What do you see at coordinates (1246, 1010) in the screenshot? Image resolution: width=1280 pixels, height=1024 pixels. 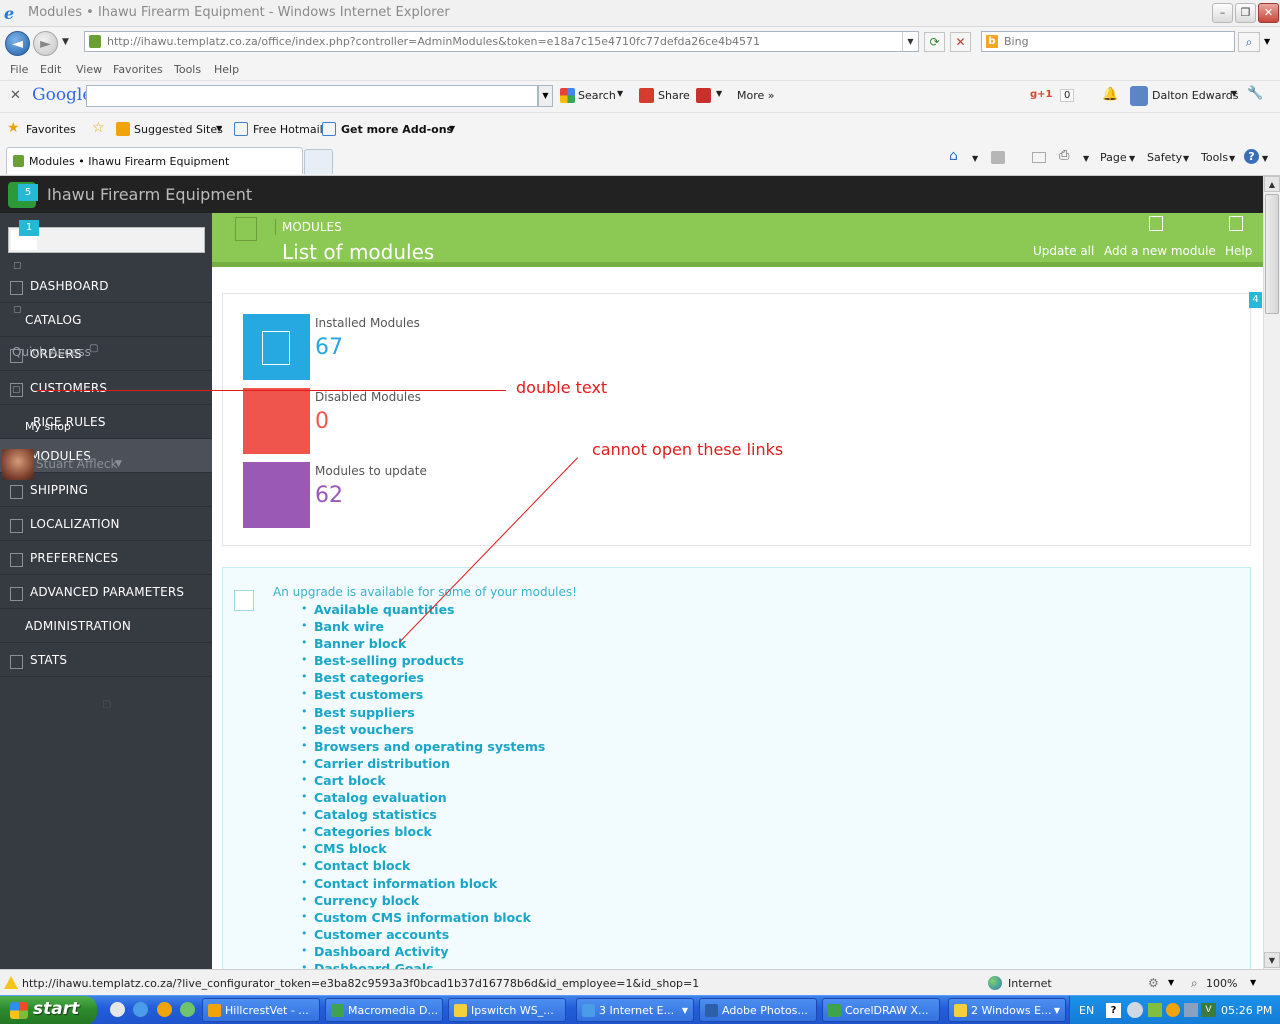 I see `system-clock: 05:26 PM` at bounding box center [1246, 1010].